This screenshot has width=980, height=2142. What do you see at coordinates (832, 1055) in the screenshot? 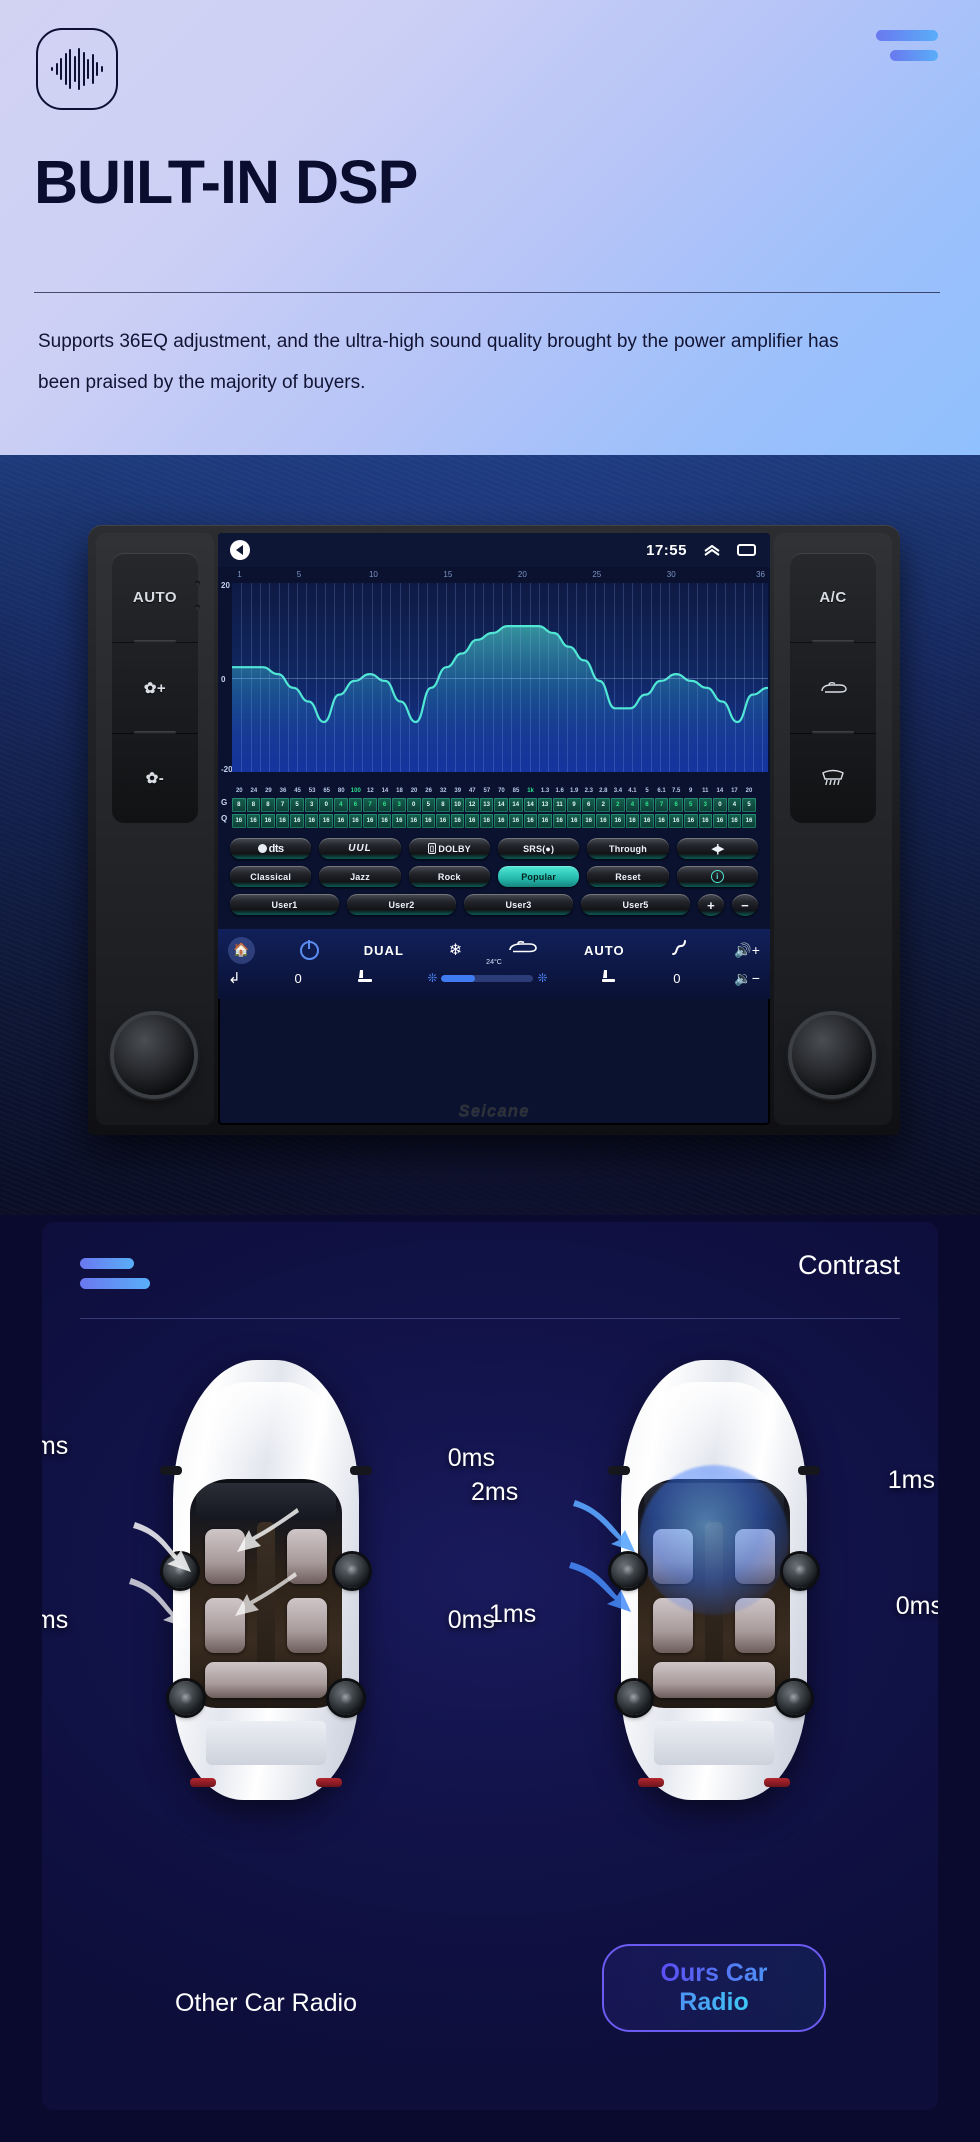
I see `right-rotary-knob` at bounding box center [832, 1055].